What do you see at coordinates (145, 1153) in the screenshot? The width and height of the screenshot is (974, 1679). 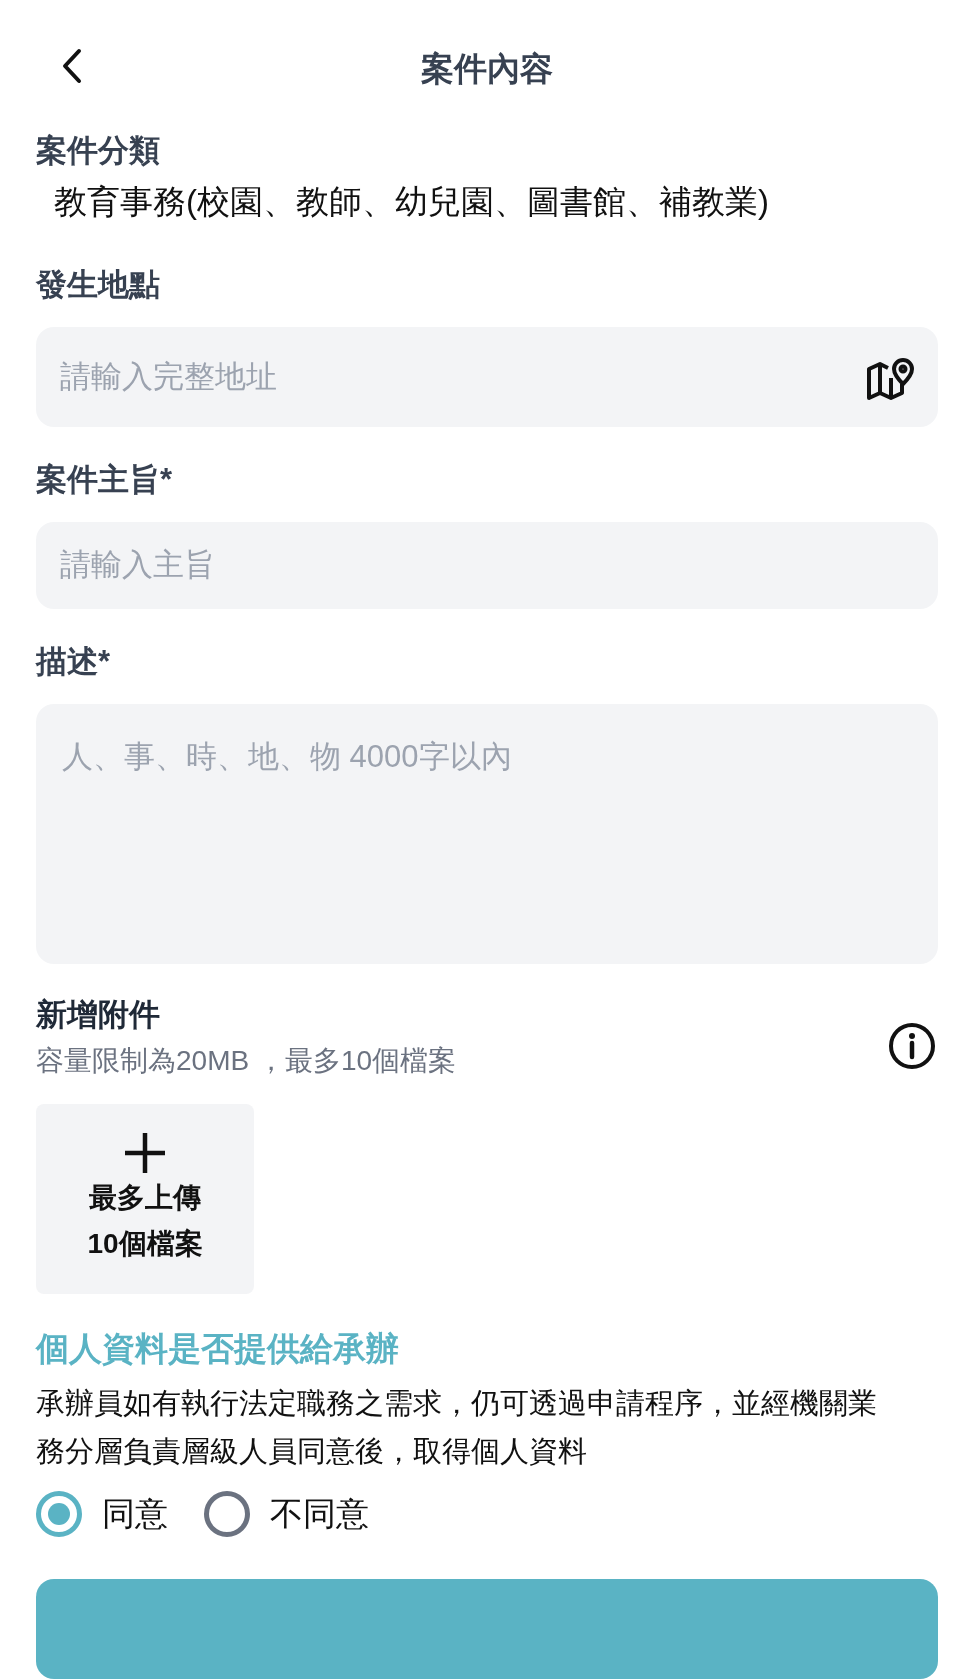 I see `plus-icon` at bounding box center [145, 1153].